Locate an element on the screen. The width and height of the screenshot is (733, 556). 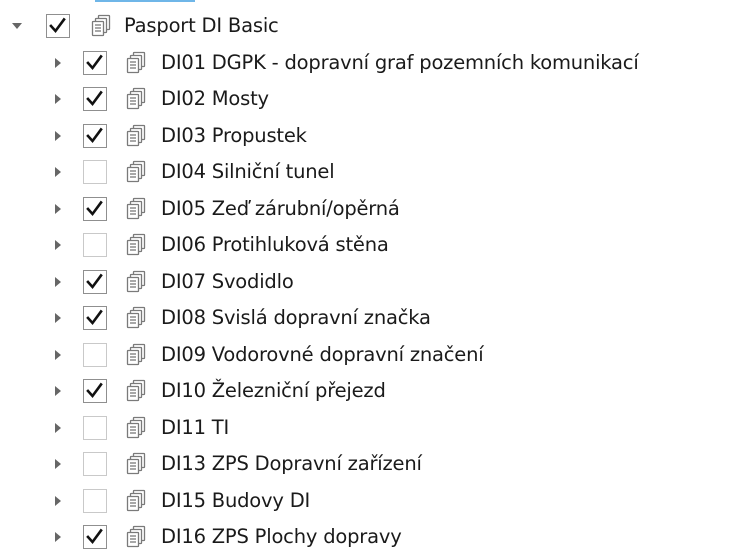
tree-node-label: DI09 Vodorovné dopravní značení is located at coordinates (322, 354).